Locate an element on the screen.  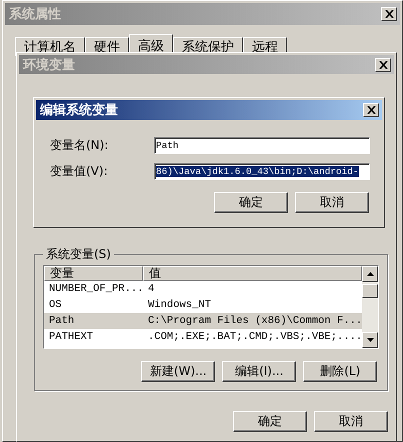
up-arrow-icon is located at coordinates (370, 274).